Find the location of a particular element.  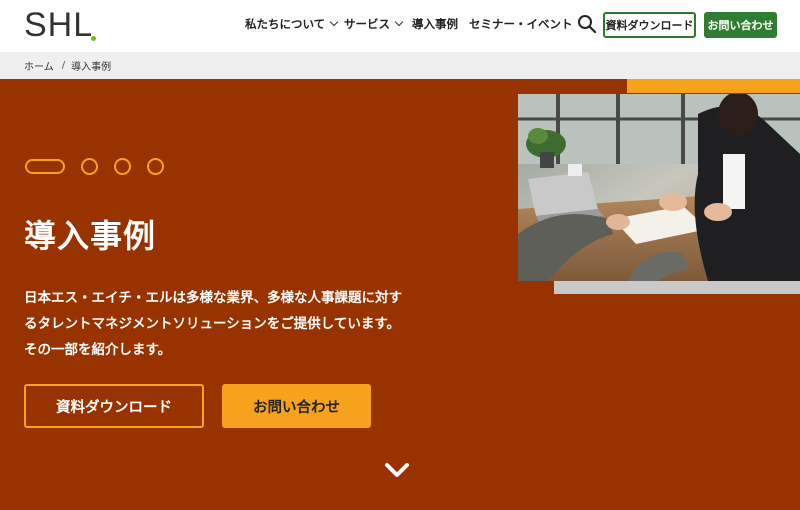

nav-services: サービス is located at coordinates (374, 24).